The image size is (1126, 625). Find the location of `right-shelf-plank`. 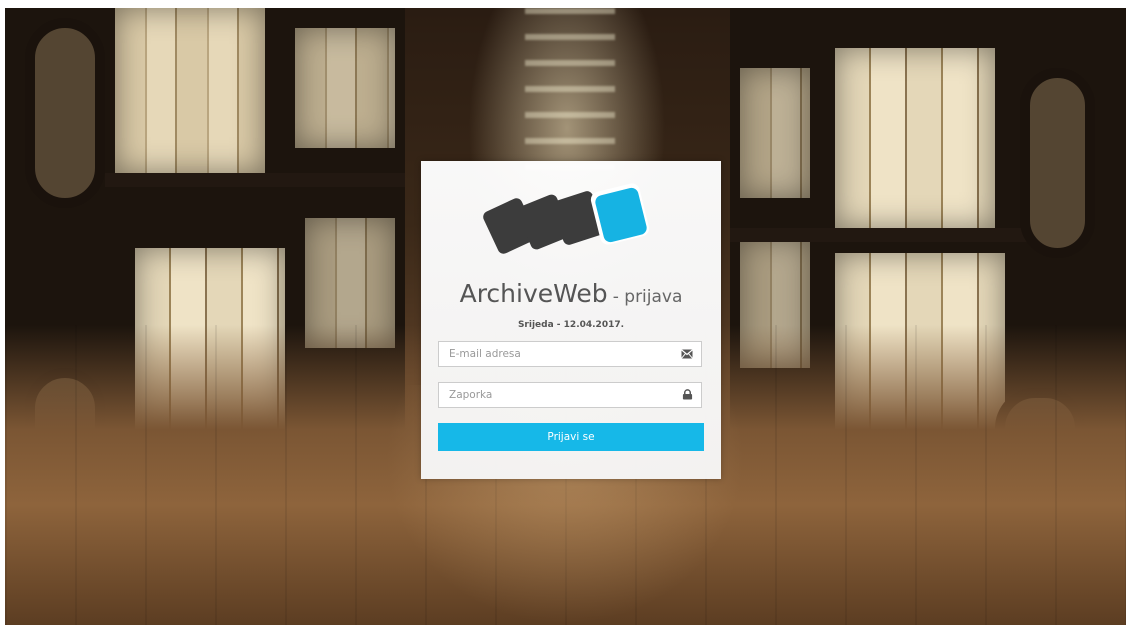

right-shelf-plank is located at coordinates (880, 235).